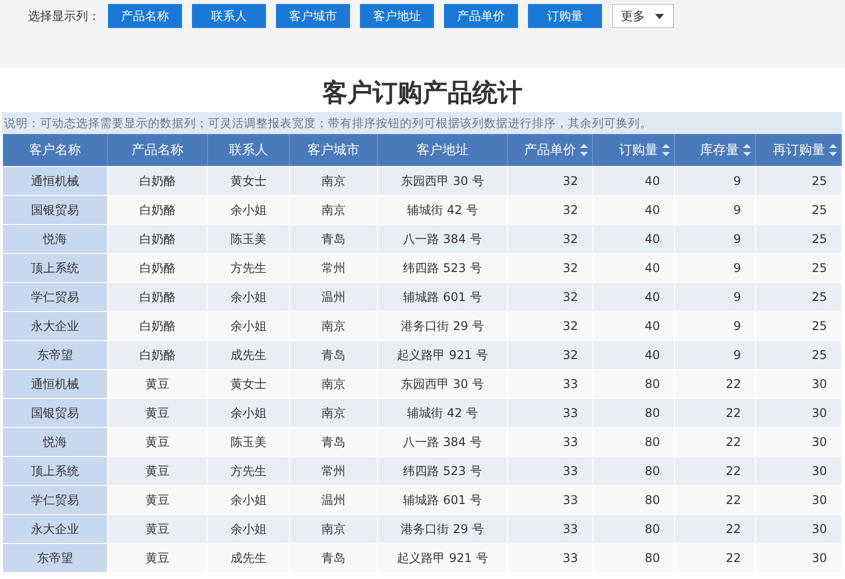 This screenshot has height=579, width=845. What do you see at coordinates (550, 558) in the screenshot?
I see `table-cell: 33` at bounding box center [550, 558].